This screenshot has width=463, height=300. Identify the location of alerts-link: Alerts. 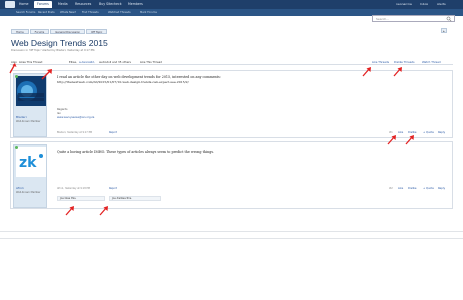
(441, 4).